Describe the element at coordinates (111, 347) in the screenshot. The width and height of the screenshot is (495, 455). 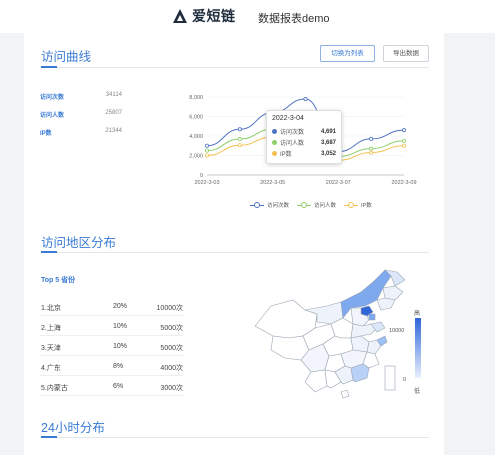
I see `table-row: 3.天津 10% 5000次` at that location.